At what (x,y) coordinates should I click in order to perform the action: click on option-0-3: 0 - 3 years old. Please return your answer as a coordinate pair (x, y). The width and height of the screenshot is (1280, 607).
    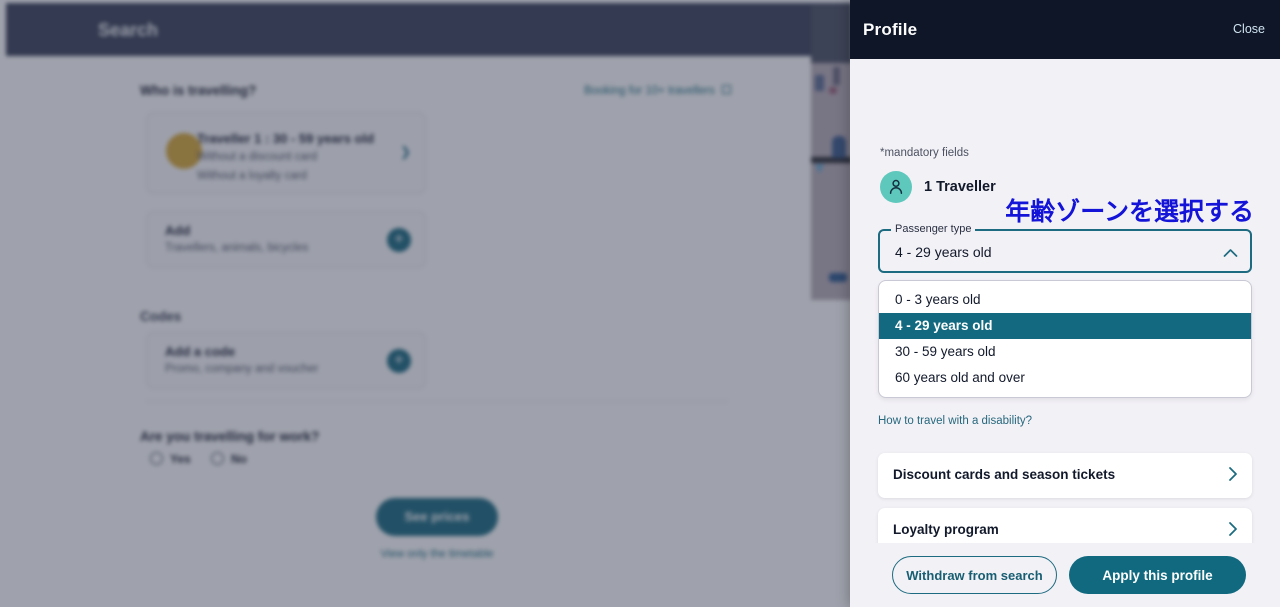
    Looking at the image, I should click on (1065, 300).